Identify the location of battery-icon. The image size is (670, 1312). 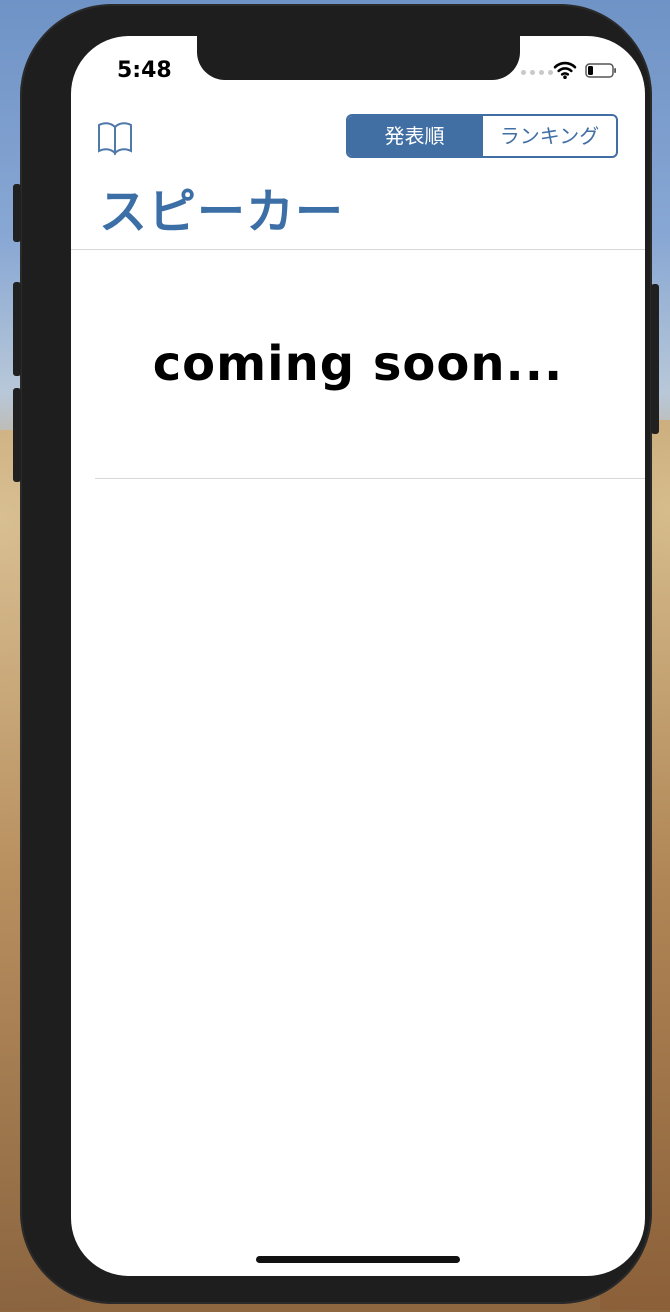
(600, 70).